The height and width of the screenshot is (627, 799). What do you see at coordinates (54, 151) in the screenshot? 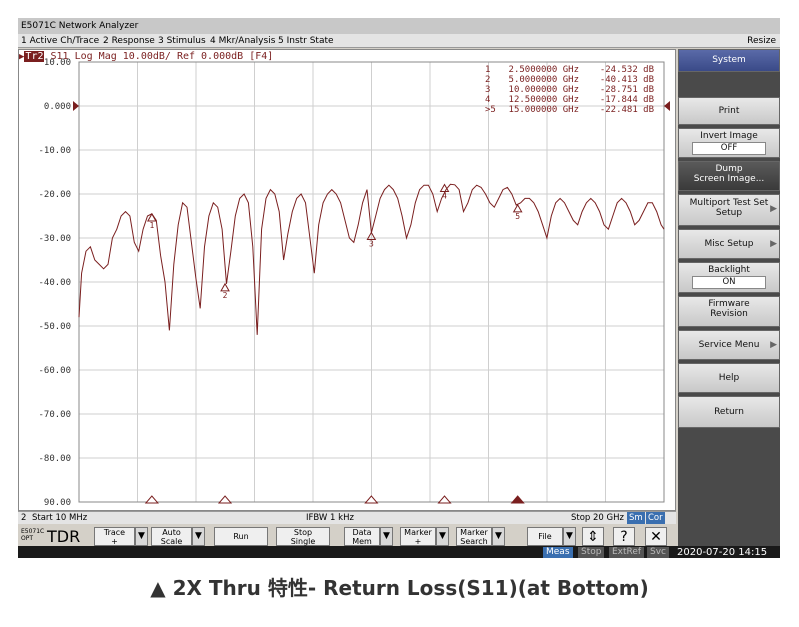
I see `y-tick-label: -10.00` at bounding box center [54, 151].